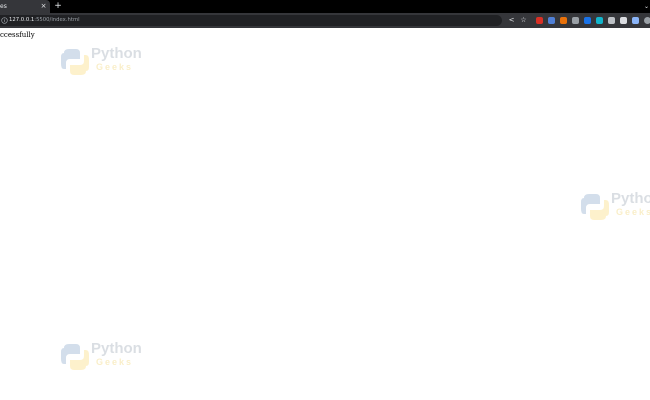 This screenshot has width=650, height=400. Describe the element at coordinates (58, 6) in the screenshot. I see `new-tab-plus-icon: +` at that location.